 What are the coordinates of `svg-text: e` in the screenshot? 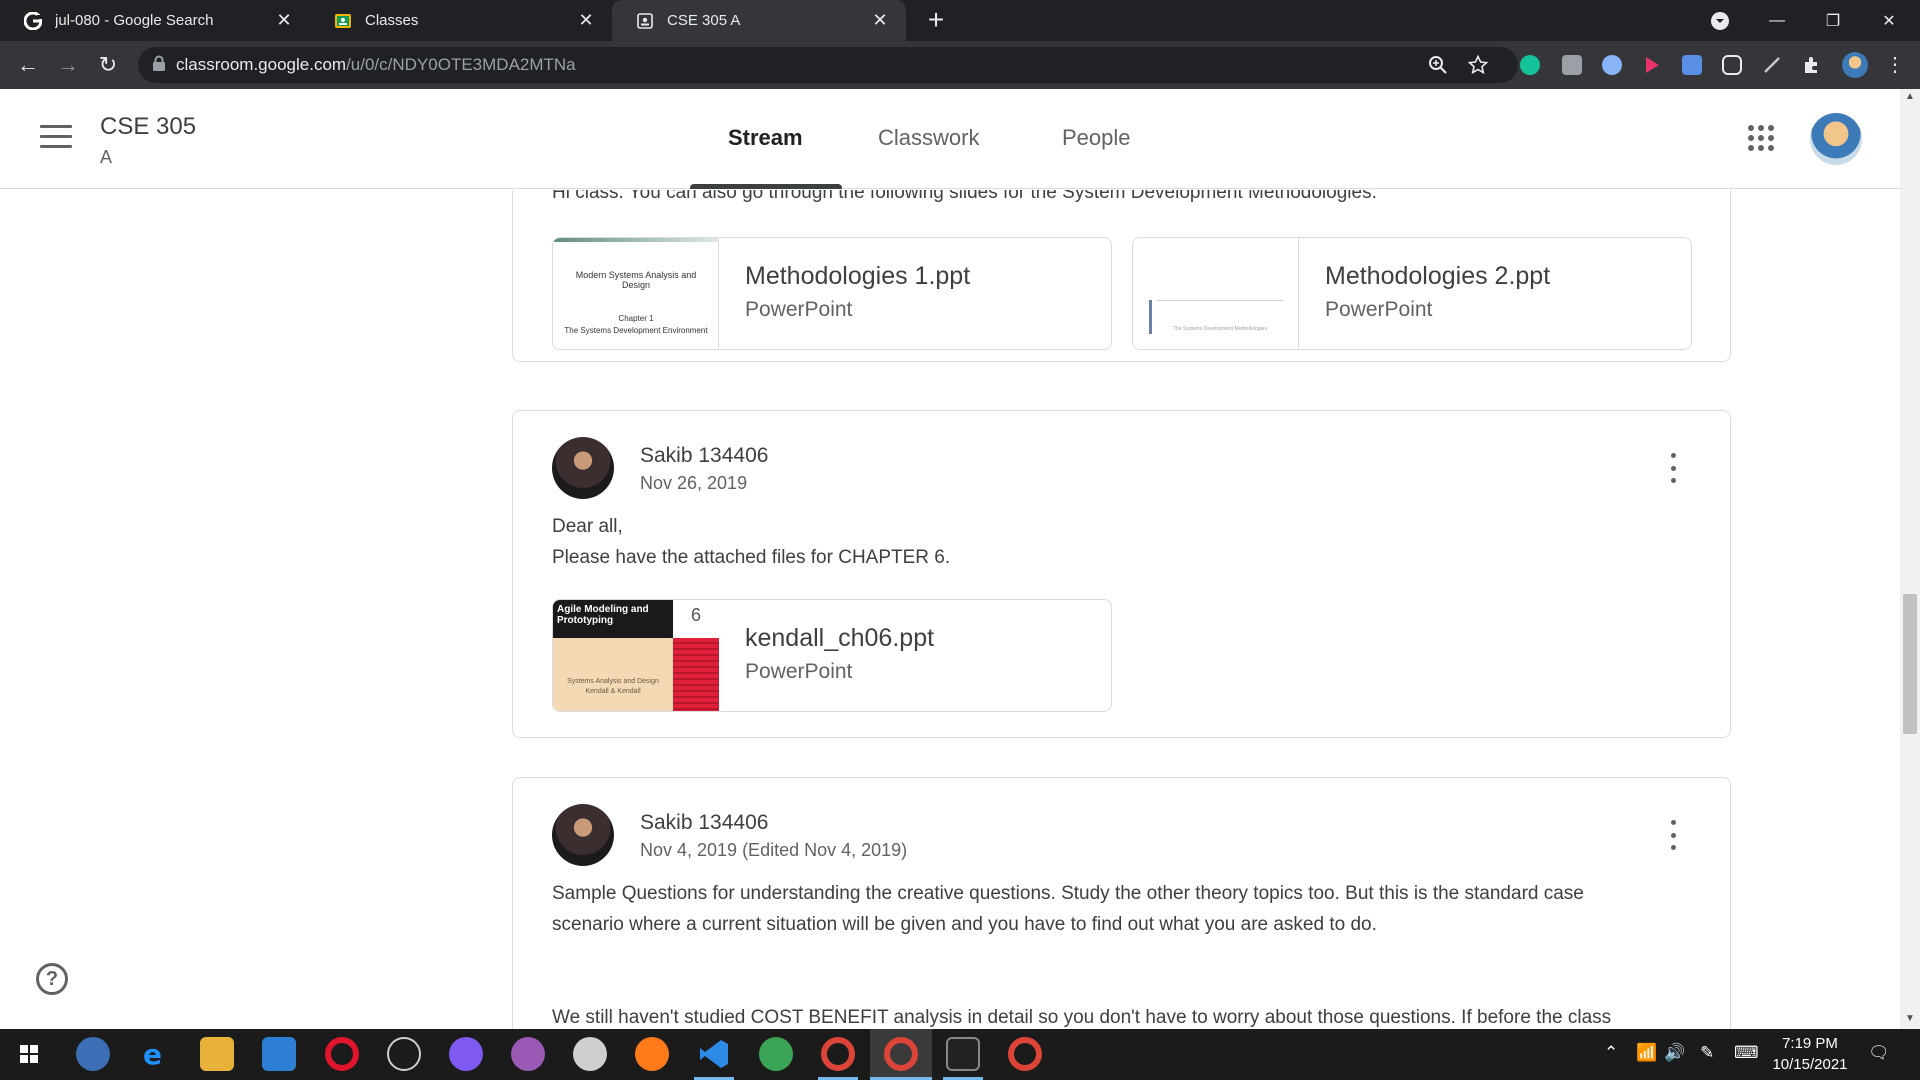 It's located at (152, 1054).